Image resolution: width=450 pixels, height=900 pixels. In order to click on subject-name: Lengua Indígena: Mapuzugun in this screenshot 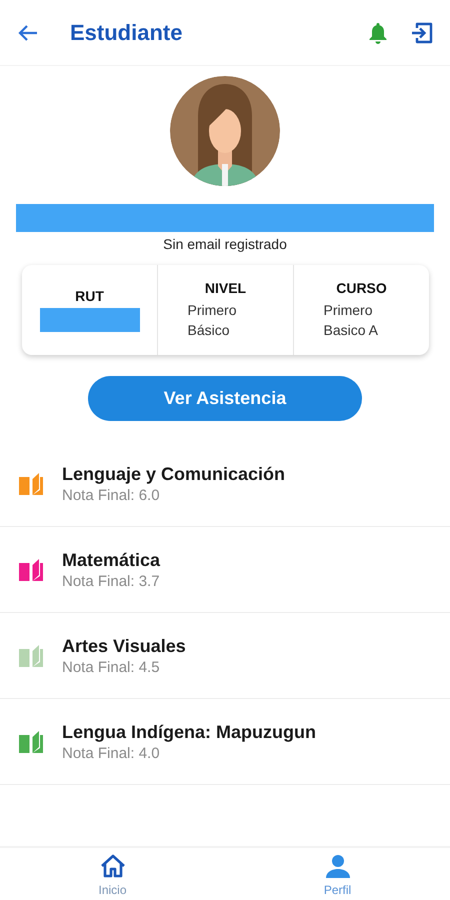, I will do `click(189, 732)`.